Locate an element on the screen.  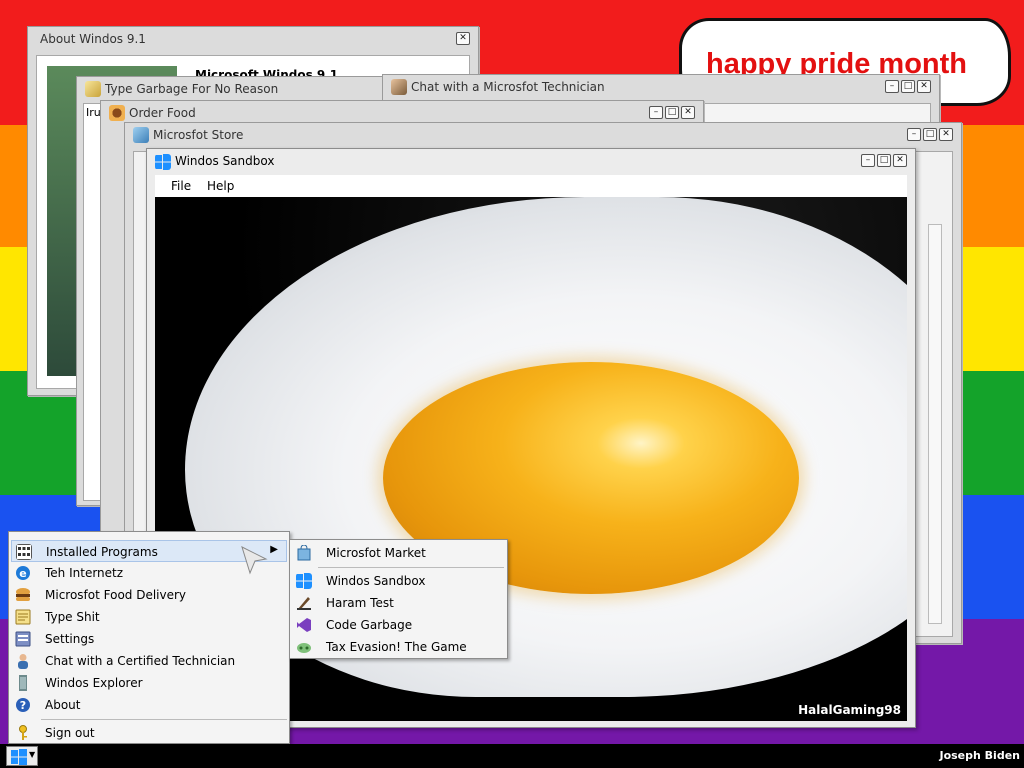
svg-text: e is located at coordinates (22, 573).